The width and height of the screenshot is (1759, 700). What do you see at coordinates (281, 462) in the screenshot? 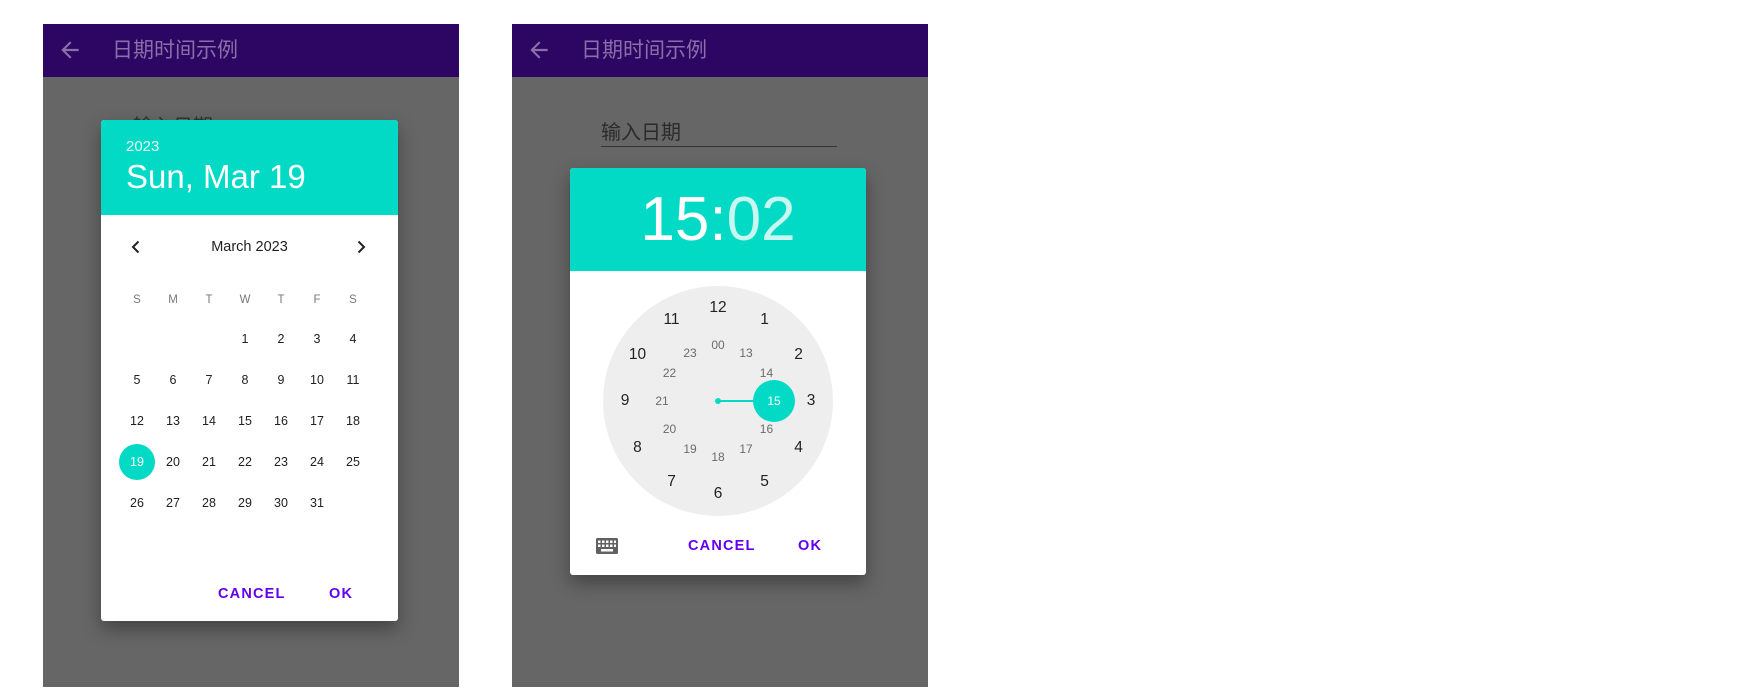
I see `calendar-day: 23` at bounding box center [281, 462].